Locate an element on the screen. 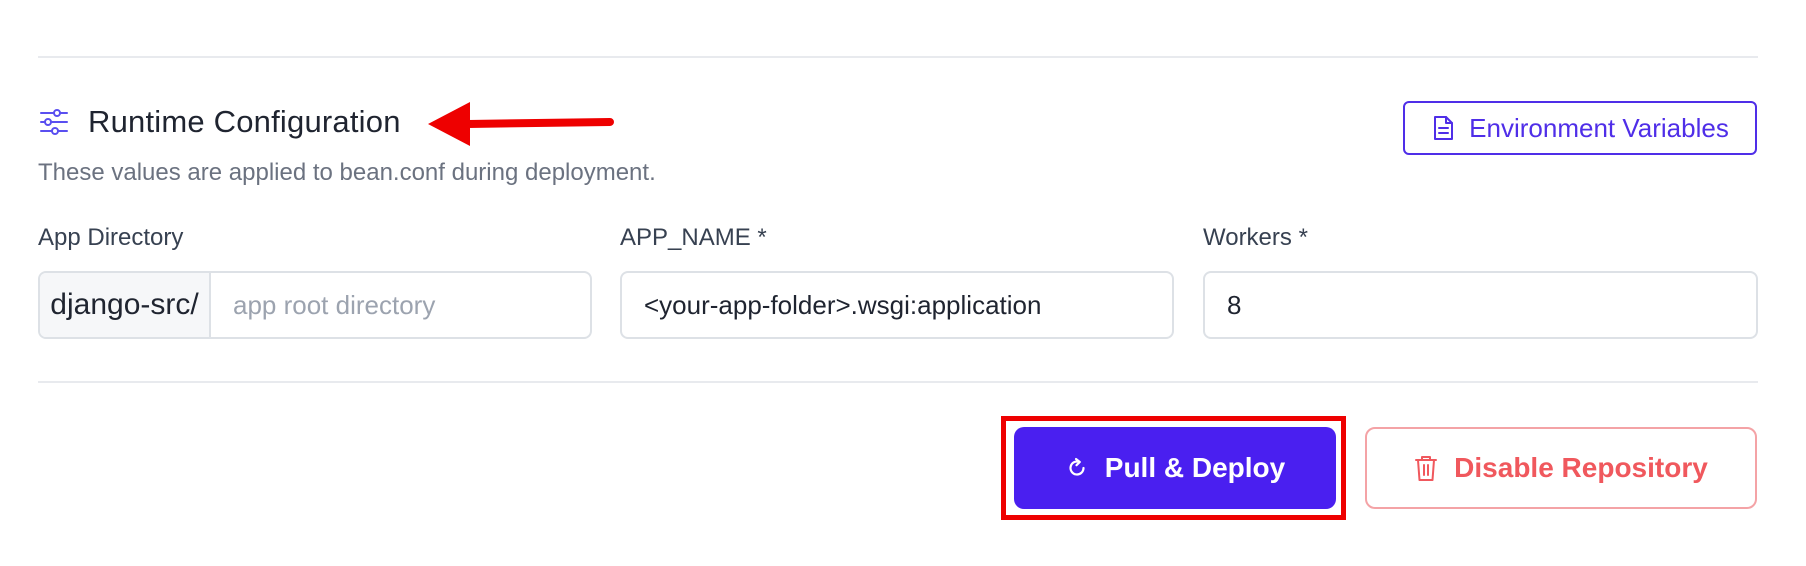  app-directory-input is located at coordinates (400, 305).